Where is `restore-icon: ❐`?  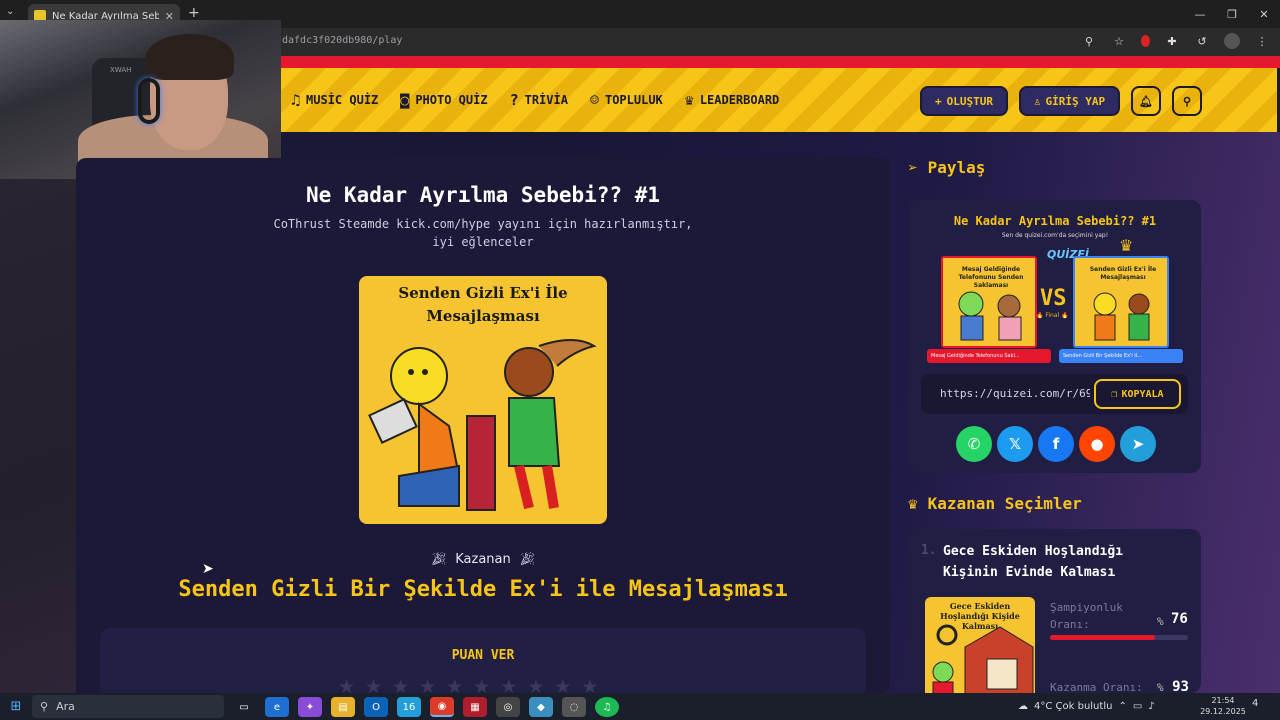
restore-icon: ❐ is located at coordinates (1232, 14).